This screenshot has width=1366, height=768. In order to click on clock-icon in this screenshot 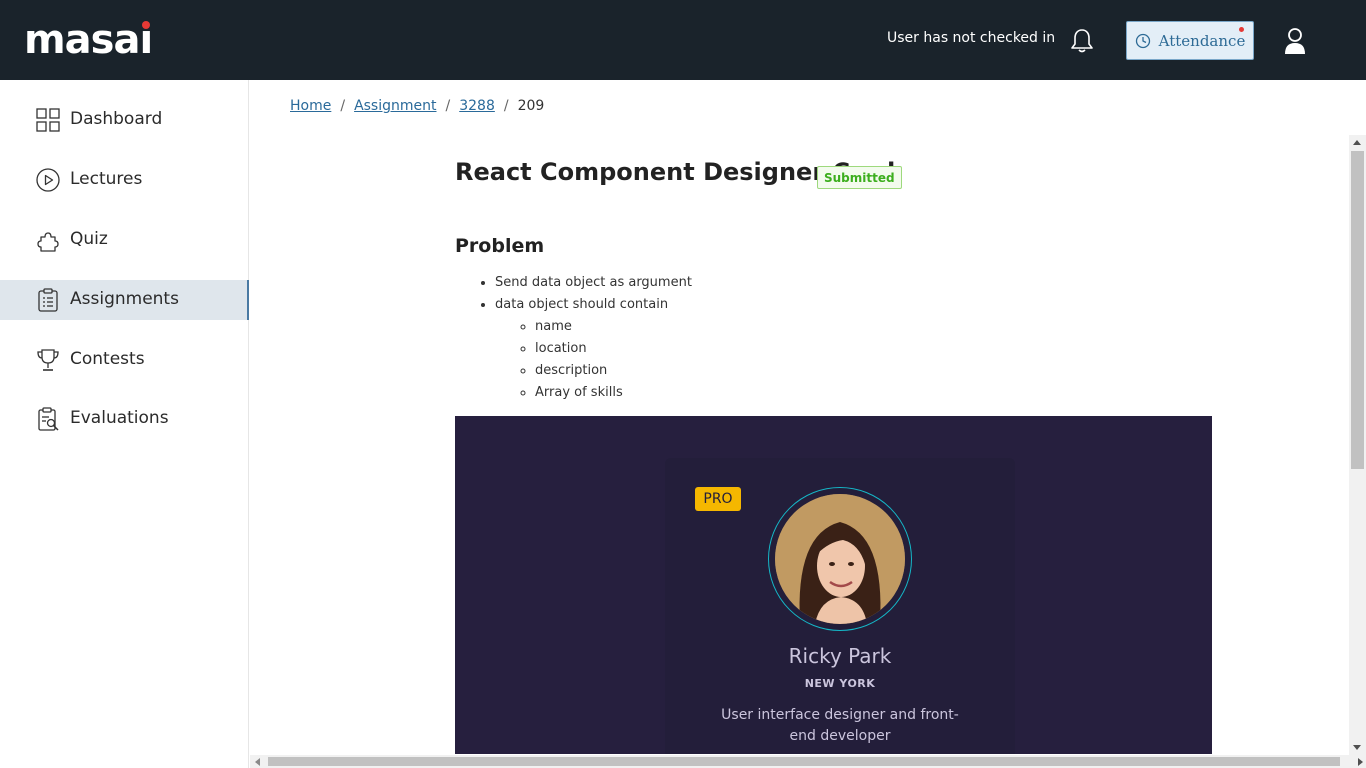, I will do `click(1142, 40)`.